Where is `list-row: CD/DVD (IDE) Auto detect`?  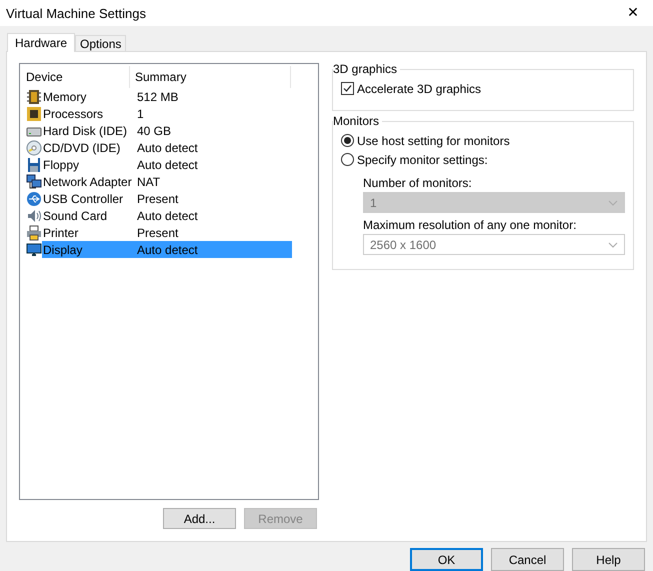
list-row: CD/DVD (IDE) Auto detect is located at coordinates (167, 147).